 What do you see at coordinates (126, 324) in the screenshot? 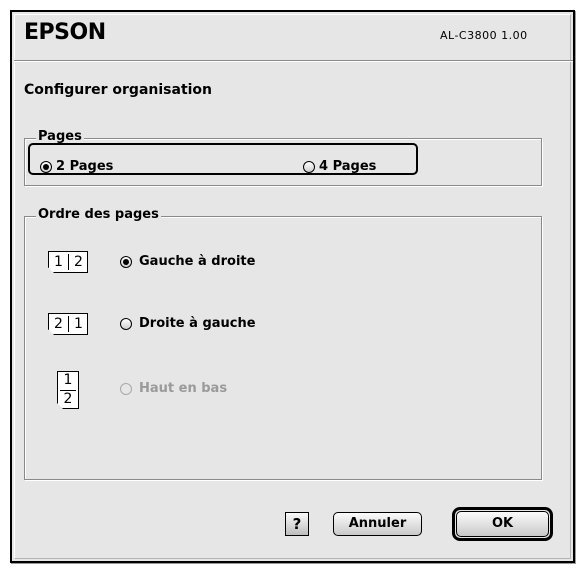
I see `radio-right-to-left` at bounding box center [126, 324].